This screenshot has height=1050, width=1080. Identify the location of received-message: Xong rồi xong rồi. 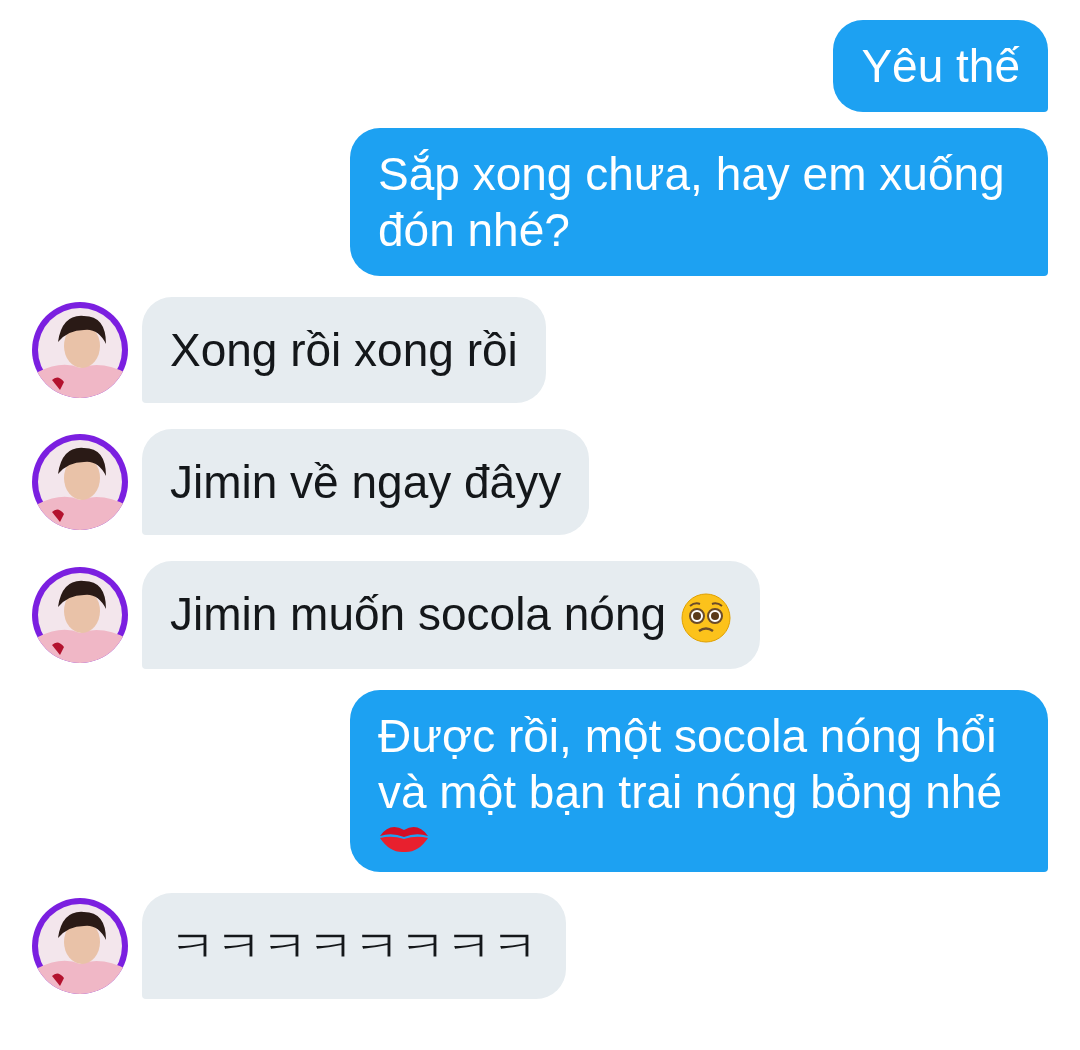
(344, 350).